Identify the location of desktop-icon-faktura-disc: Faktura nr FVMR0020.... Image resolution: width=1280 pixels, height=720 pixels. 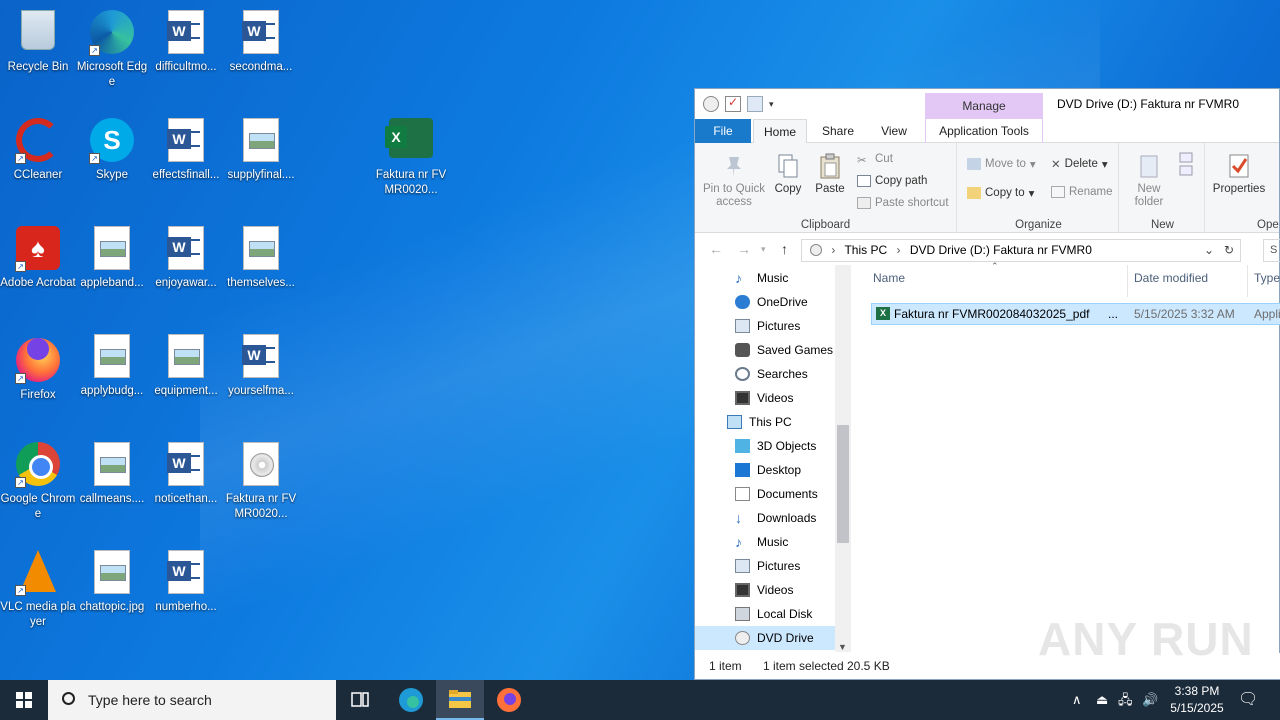
(261, 479).